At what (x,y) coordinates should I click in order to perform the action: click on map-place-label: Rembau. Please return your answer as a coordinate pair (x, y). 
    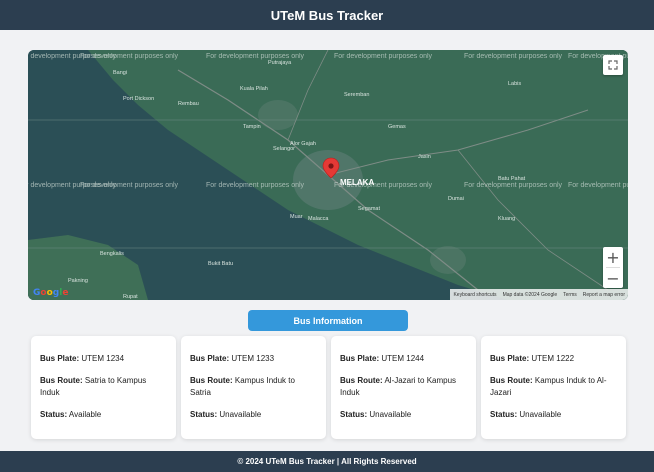
    Looking at the image, I should click on (188, 104).